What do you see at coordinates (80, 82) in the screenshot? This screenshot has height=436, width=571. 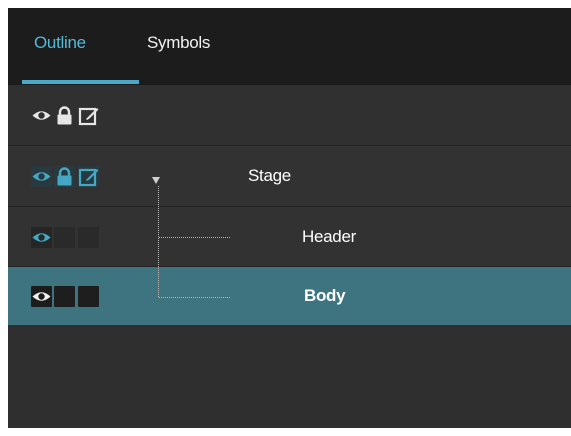 I see `active-tab-indicator` at bounding box center [80, 82].